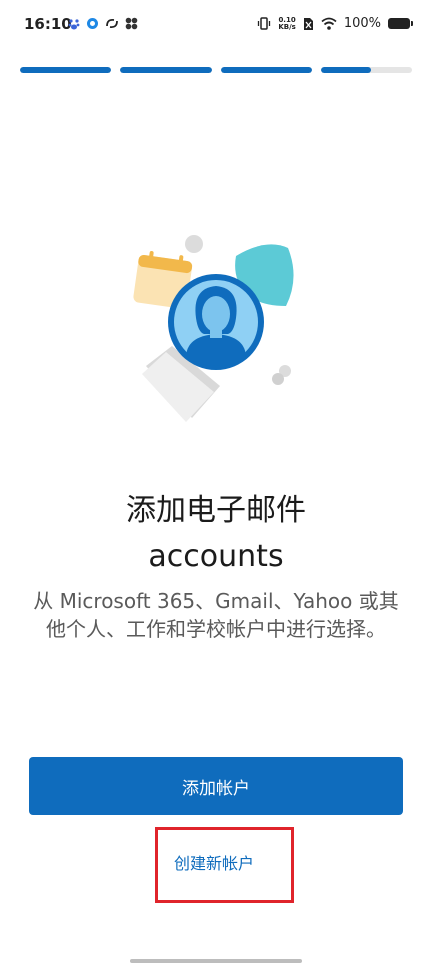  What do you see at coordinates (216, 510) in the screenshot?
I see `title-line-1: 添加电子邮件` at bounding box center [216, 510].